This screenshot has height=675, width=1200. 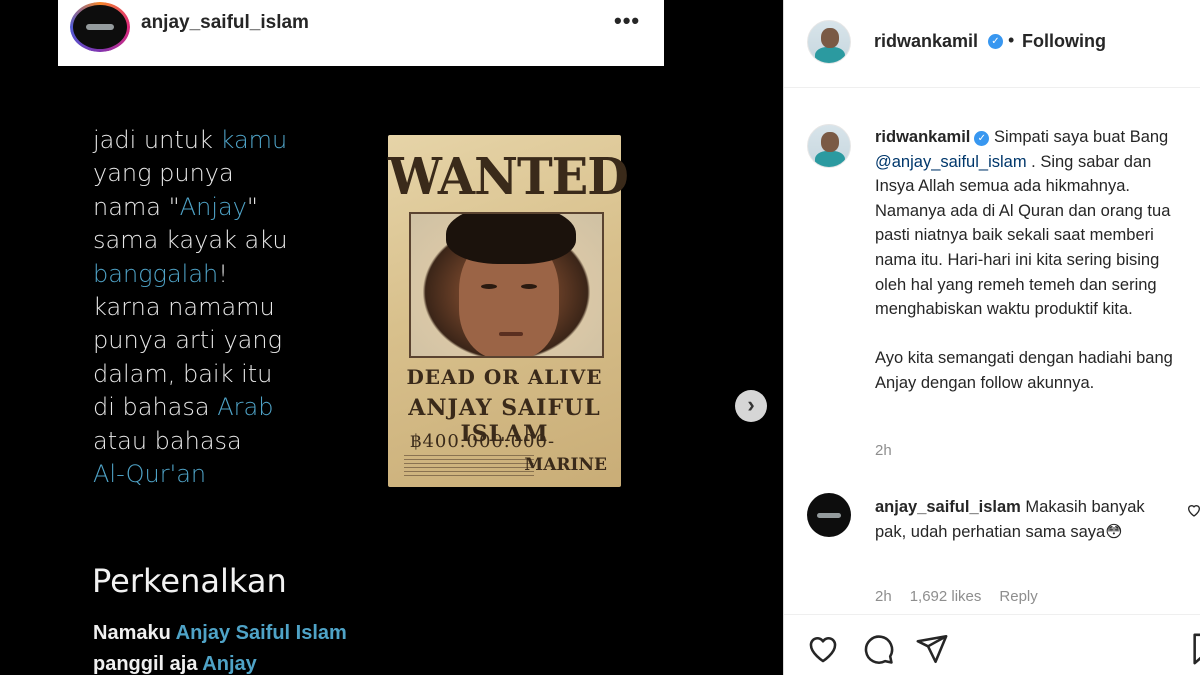 I want to click on next-slide-button: ›, so click(x=751, y=406).